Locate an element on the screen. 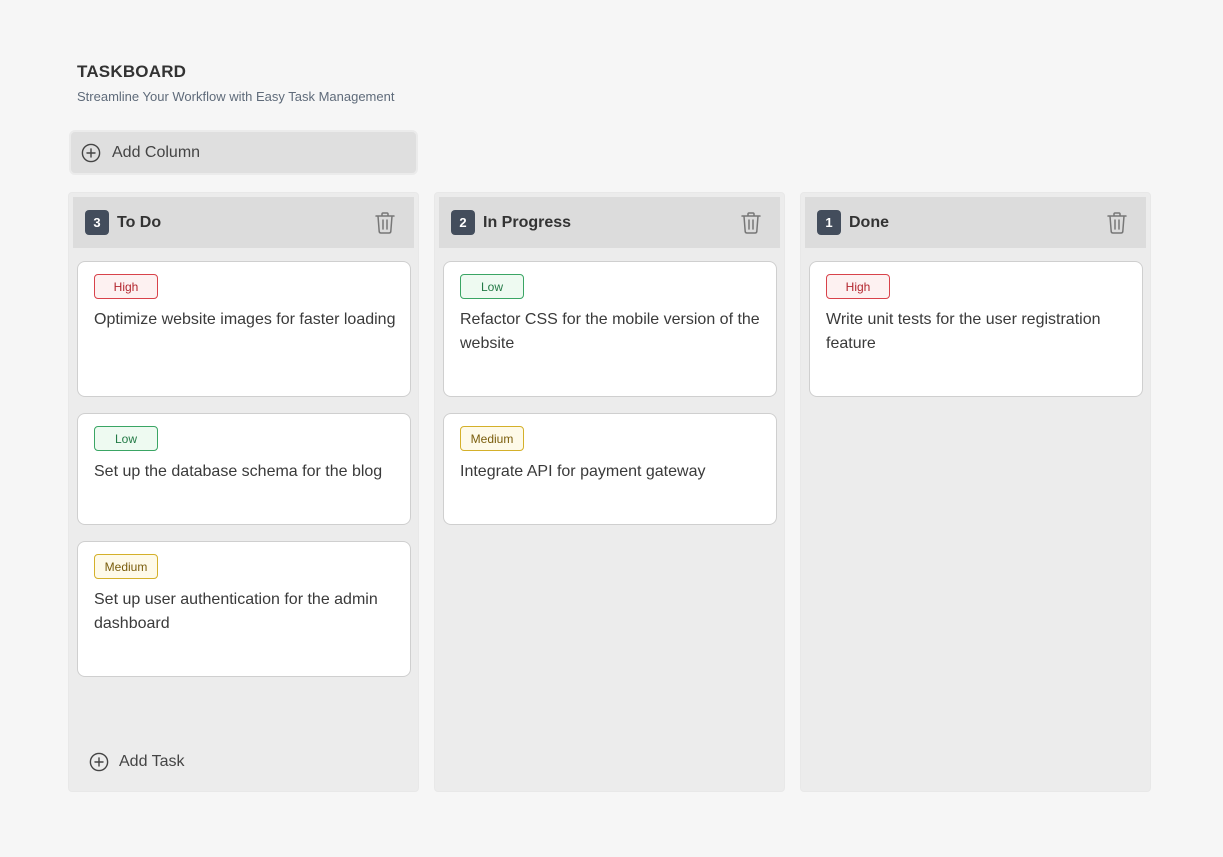  column-header: 2 In Progress is located at coordinates (609, 222).